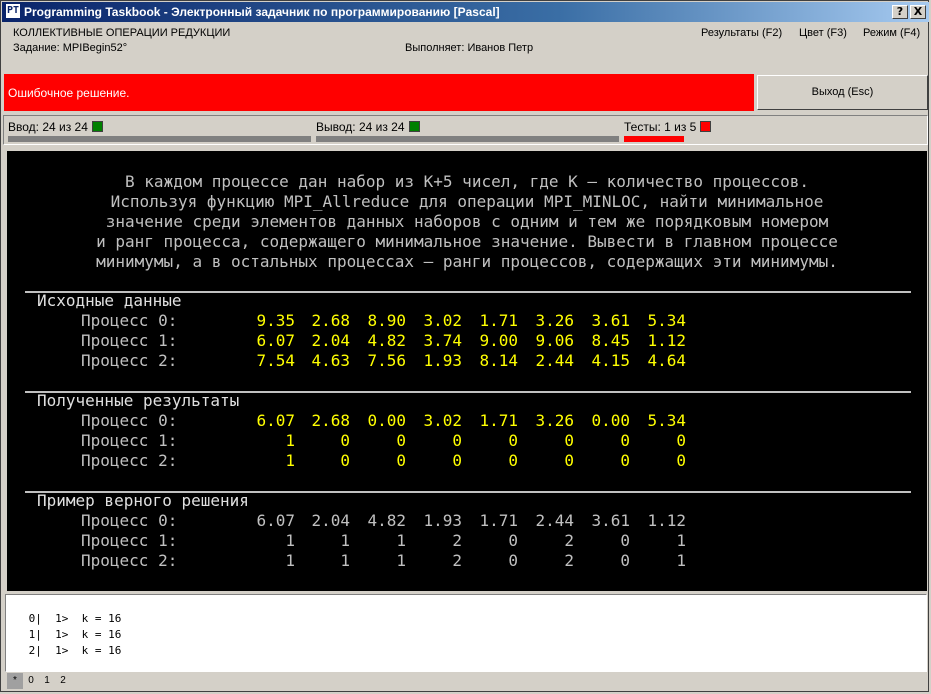 Image resolution: width=931 pixels, height=694 pixels. What do you see at coordinates (610, 340) in the screenshot?
I see `data-value: 8.45` at bounding box center [610, 340].